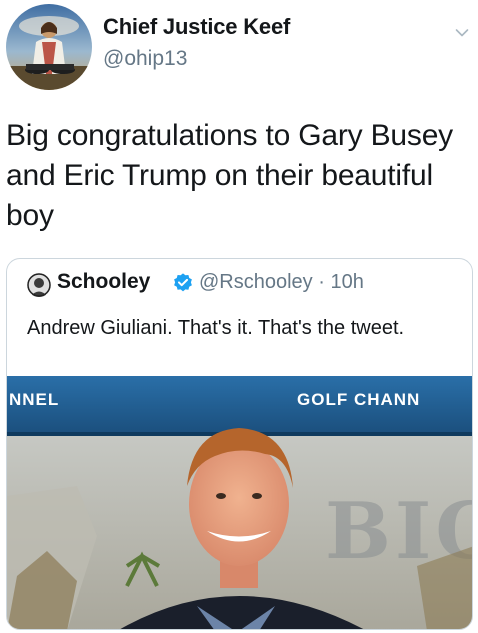  I want to click on author-display-name: Chief Justice Keef, so click(196, 27).